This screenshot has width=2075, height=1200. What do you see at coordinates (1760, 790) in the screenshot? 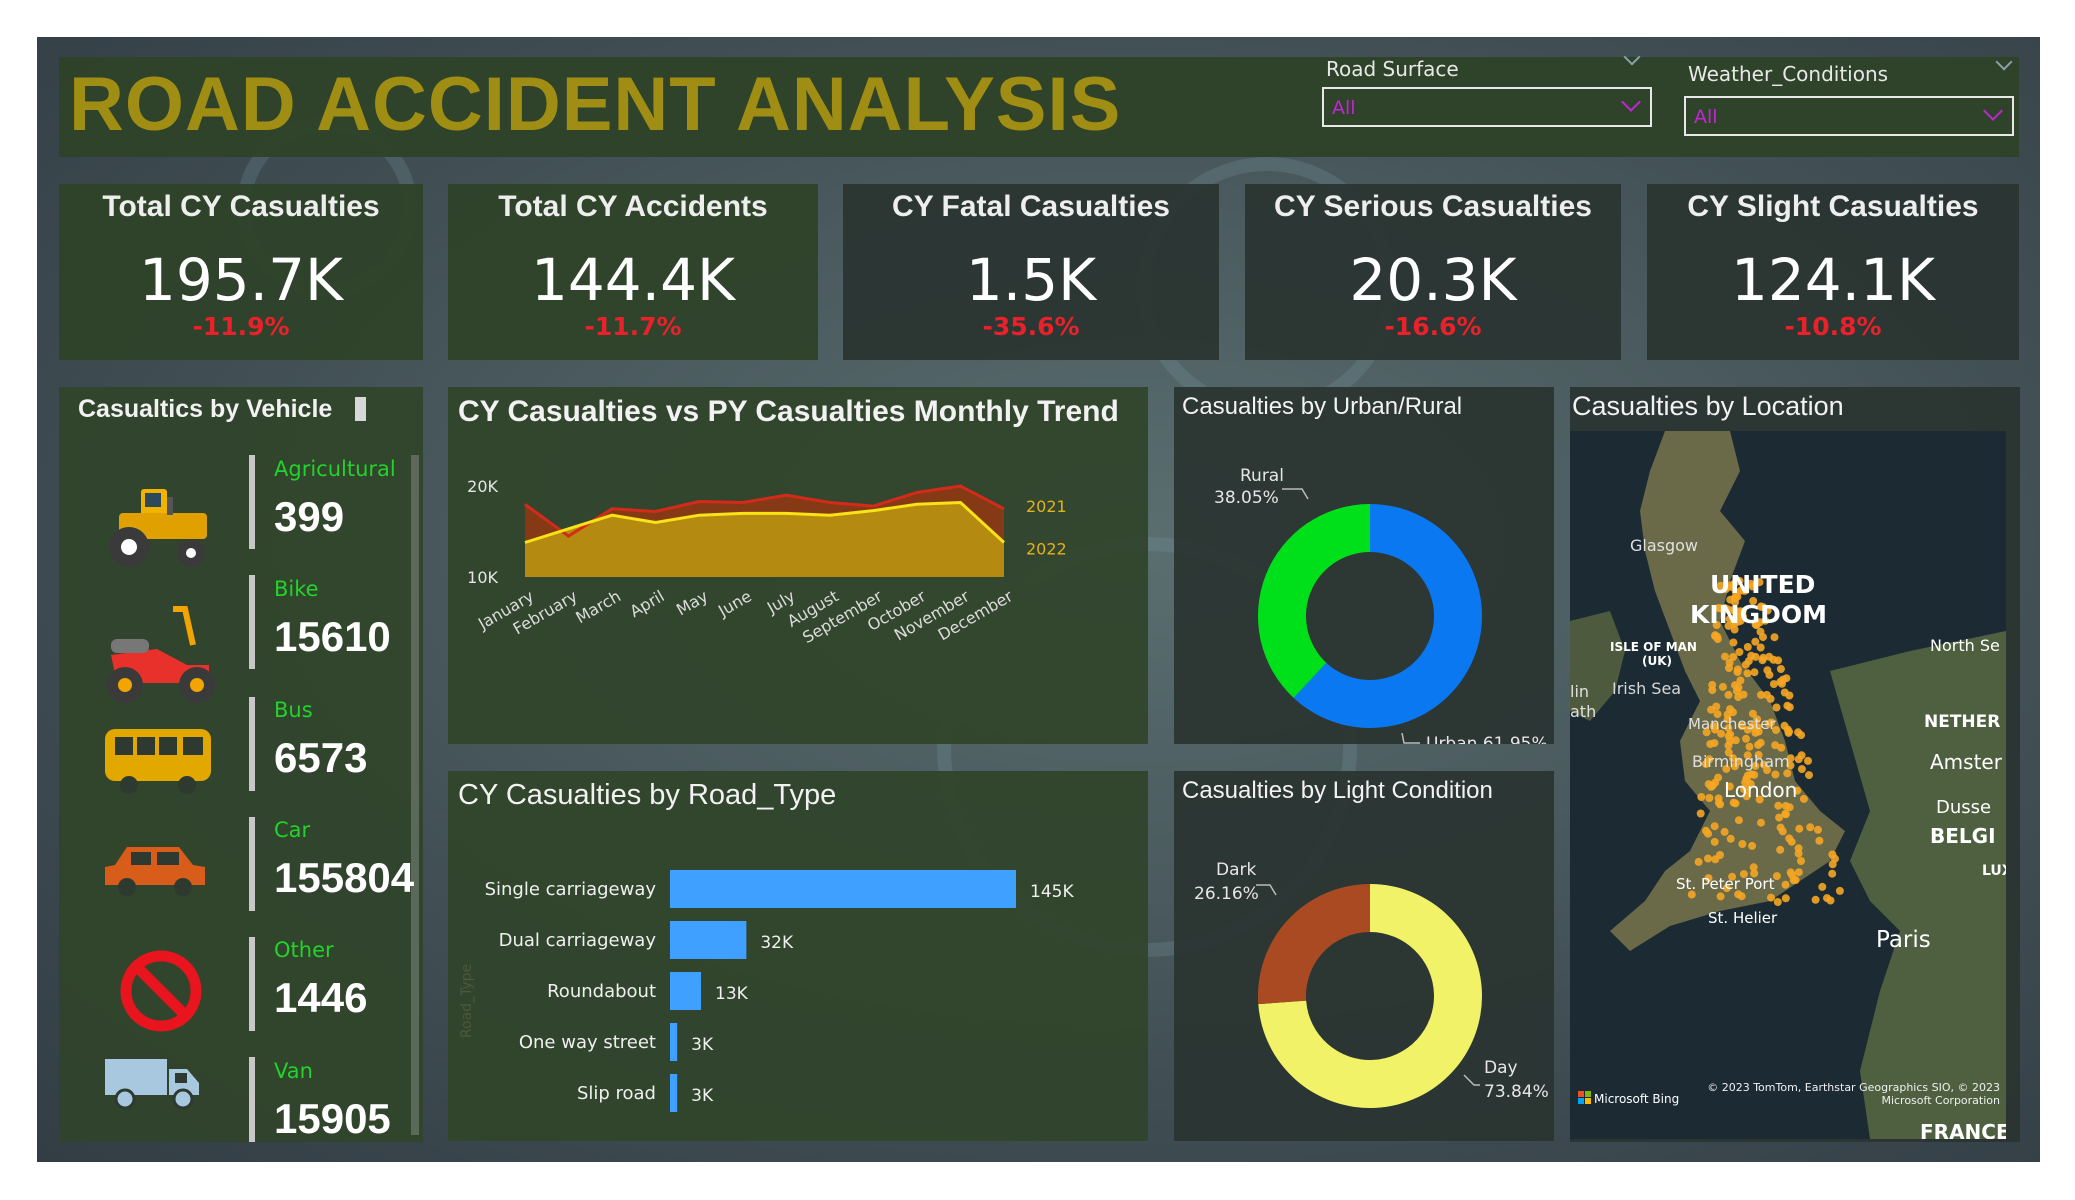
I see `map-label: London` at bounding box center [1760, 790].